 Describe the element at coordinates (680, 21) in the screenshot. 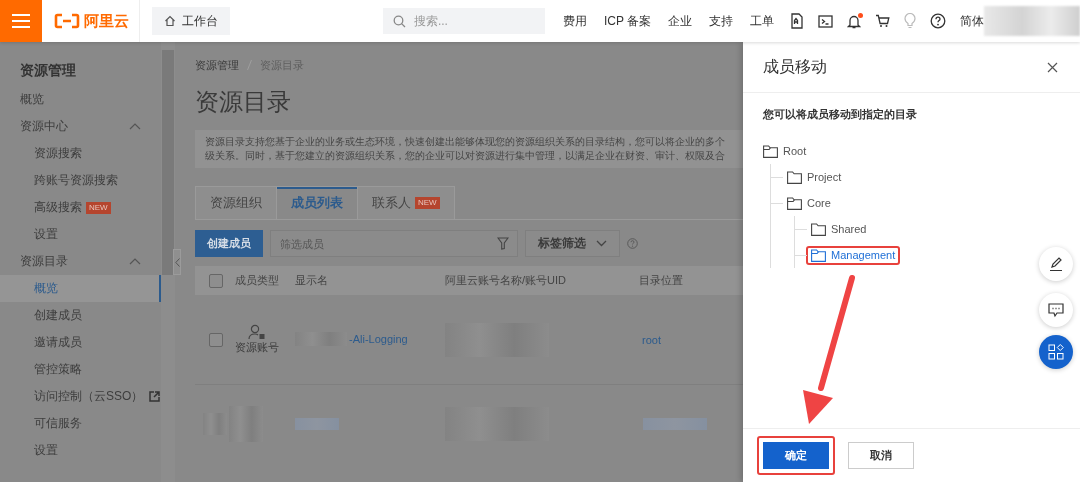

I see `nav-link: 企业` at that location.